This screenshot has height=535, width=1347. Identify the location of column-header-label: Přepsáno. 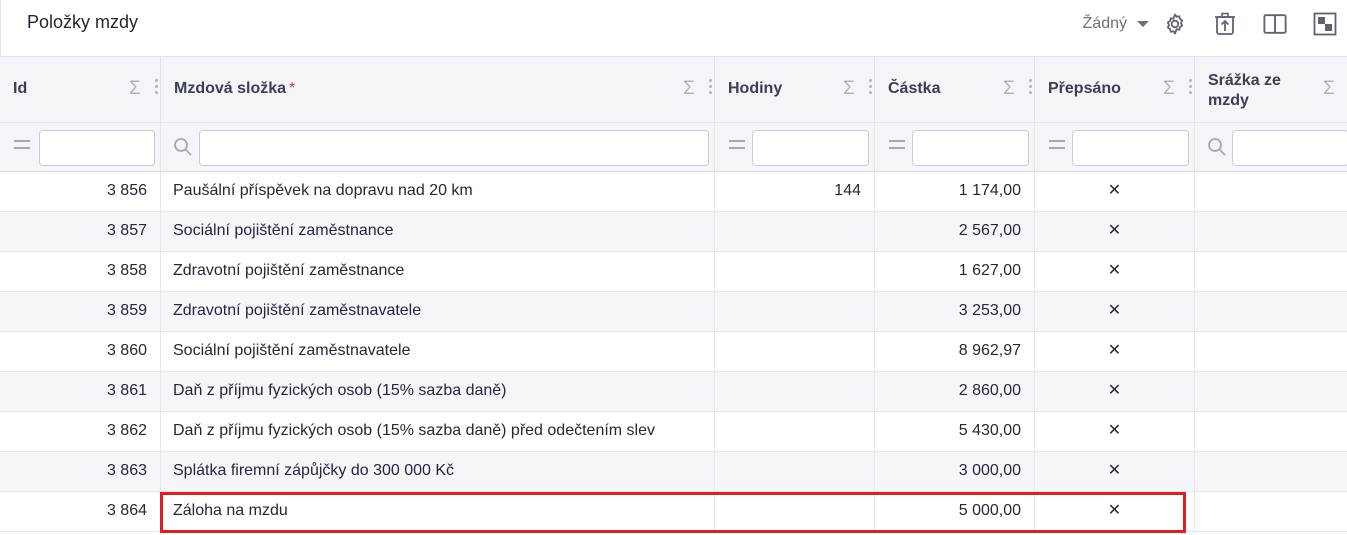
(1084, 88).